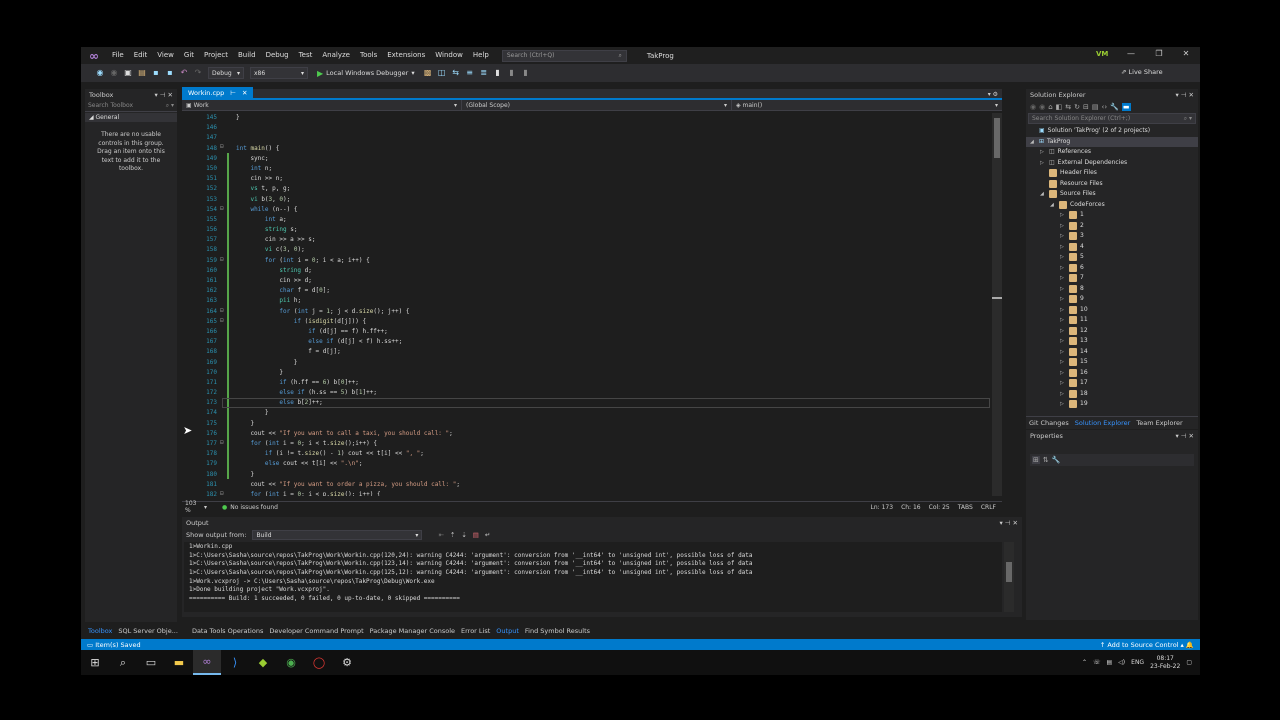 Image resolution: width=1280 pixels, height=720 pixels. What do you see at coordinates (235, 662) in the screenshot?
I see `vscode-icon: ⟩` at bounding box center [235, 662].